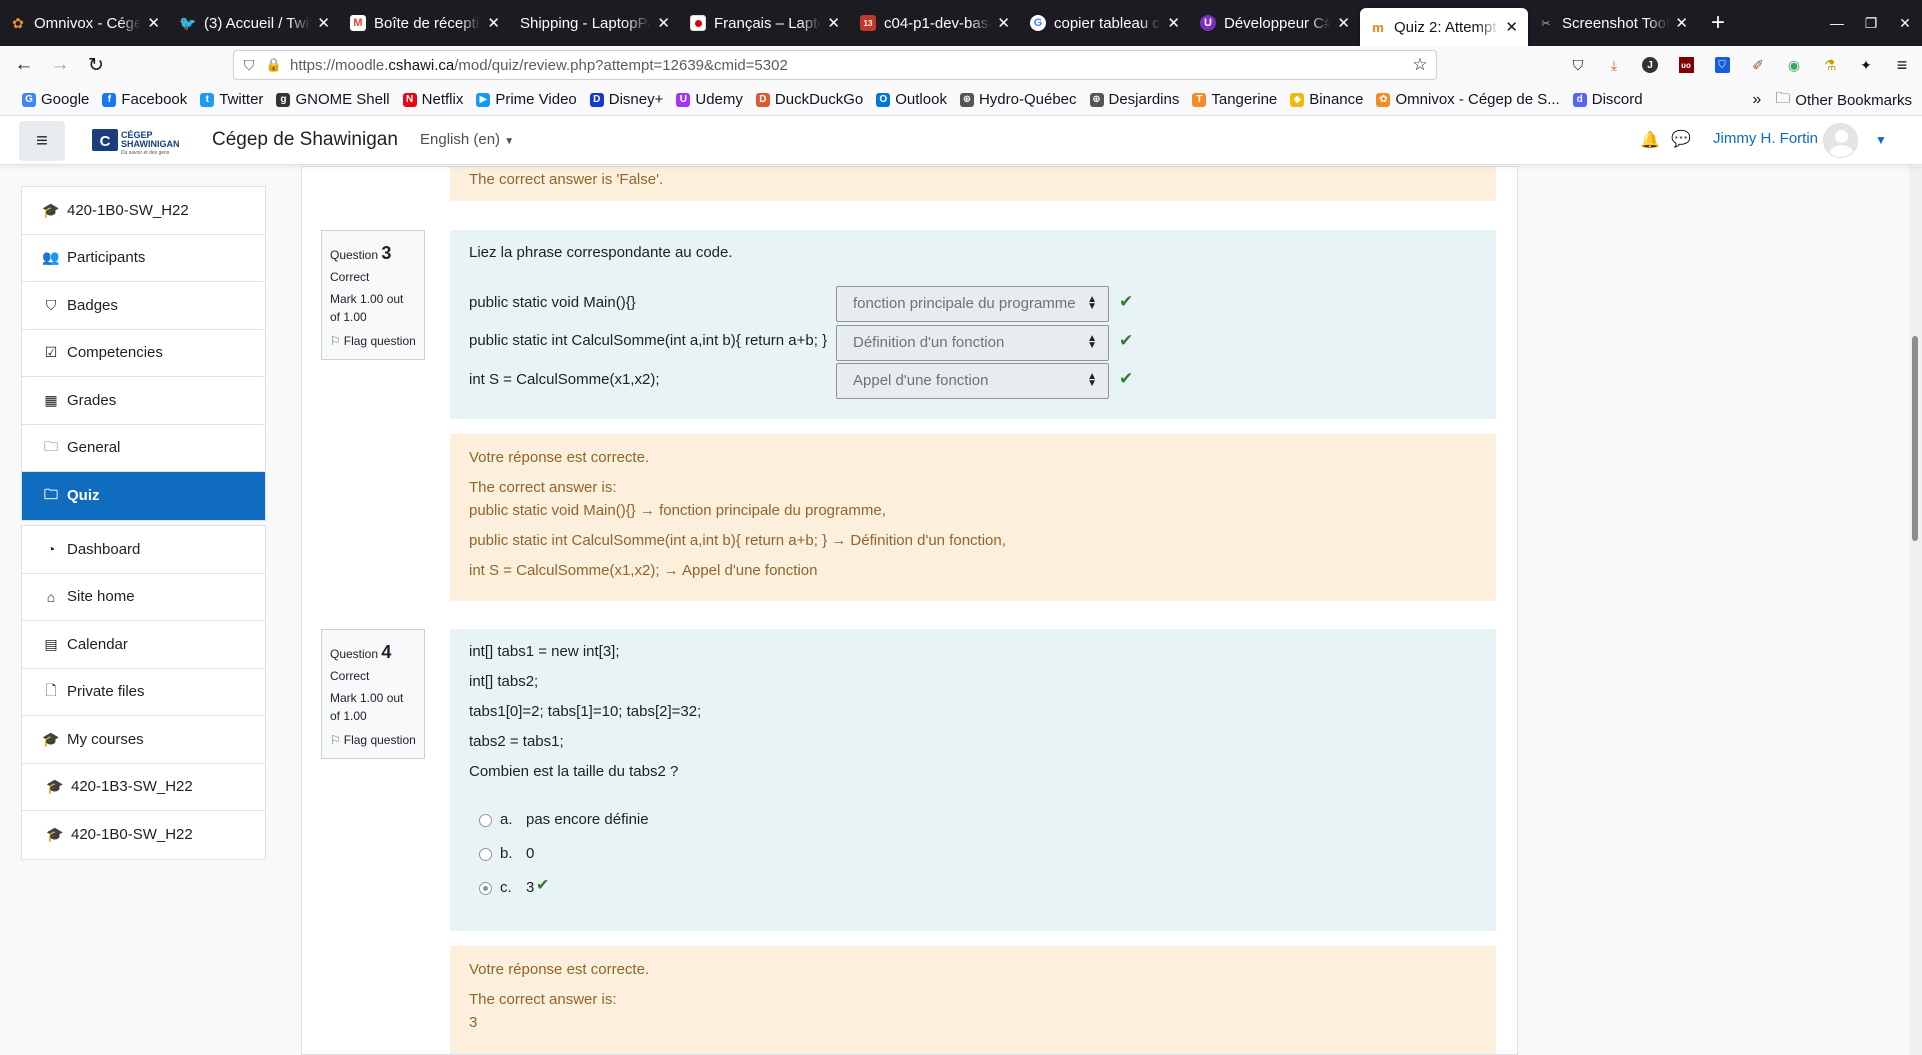 The height and width of the screenshot is (1055, 1922). I want to click on extension-bow-icon: ✐, so click(1758, 65).